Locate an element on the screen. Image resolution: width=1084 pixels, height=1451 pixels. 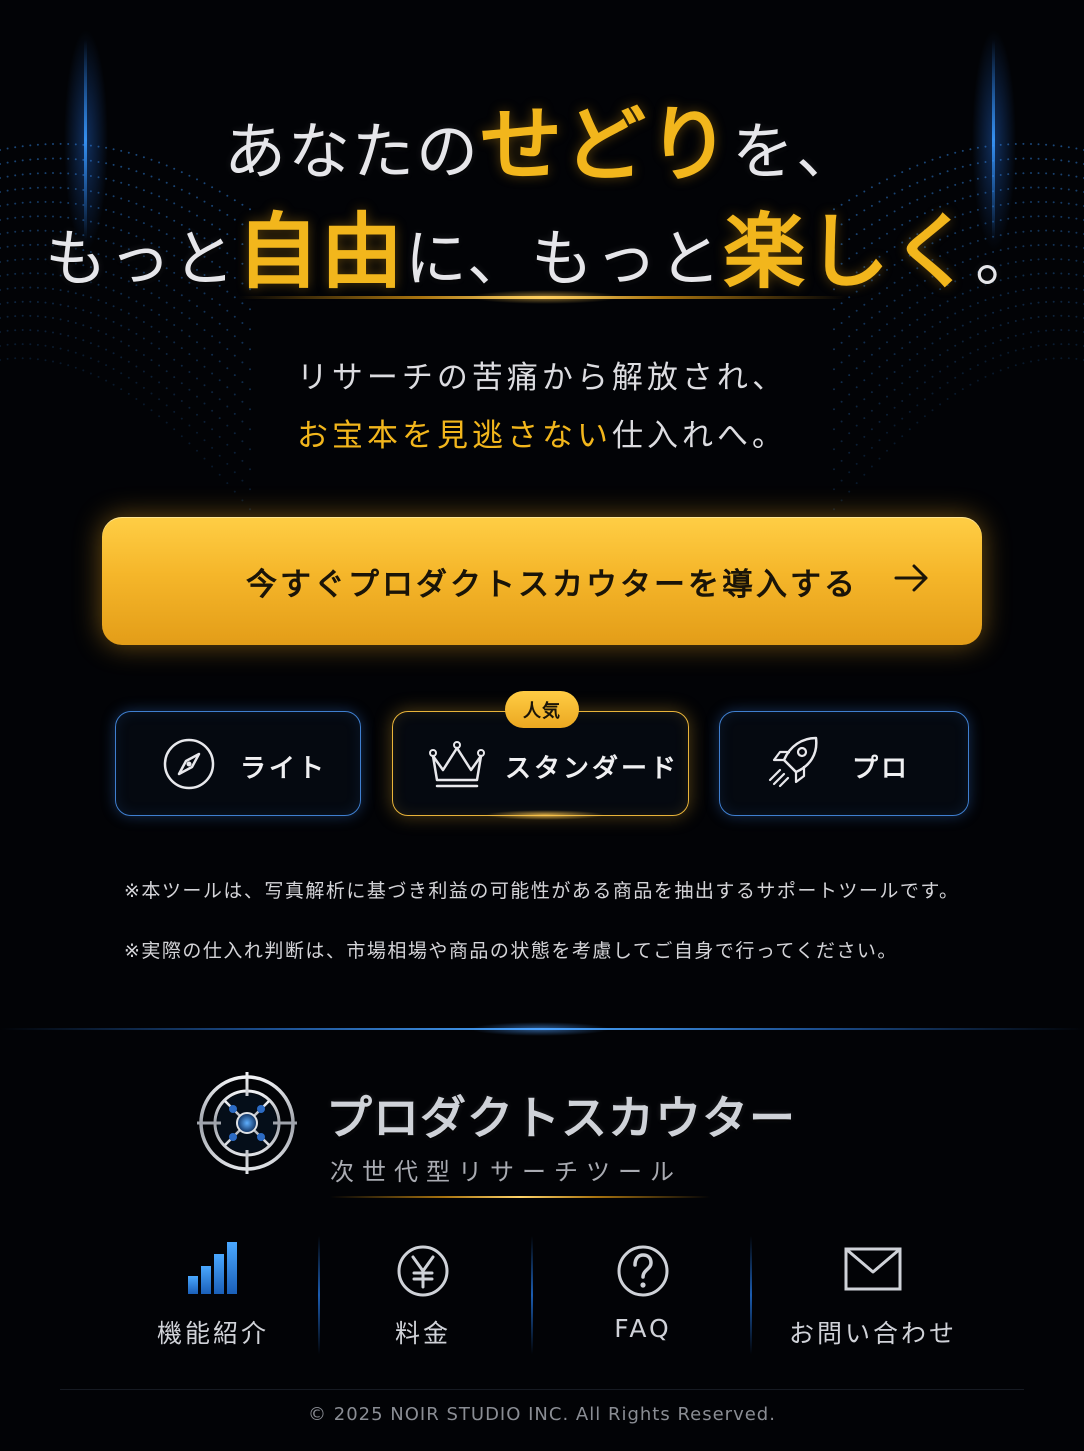
rocket-icon is located at coordinates (793, 762).